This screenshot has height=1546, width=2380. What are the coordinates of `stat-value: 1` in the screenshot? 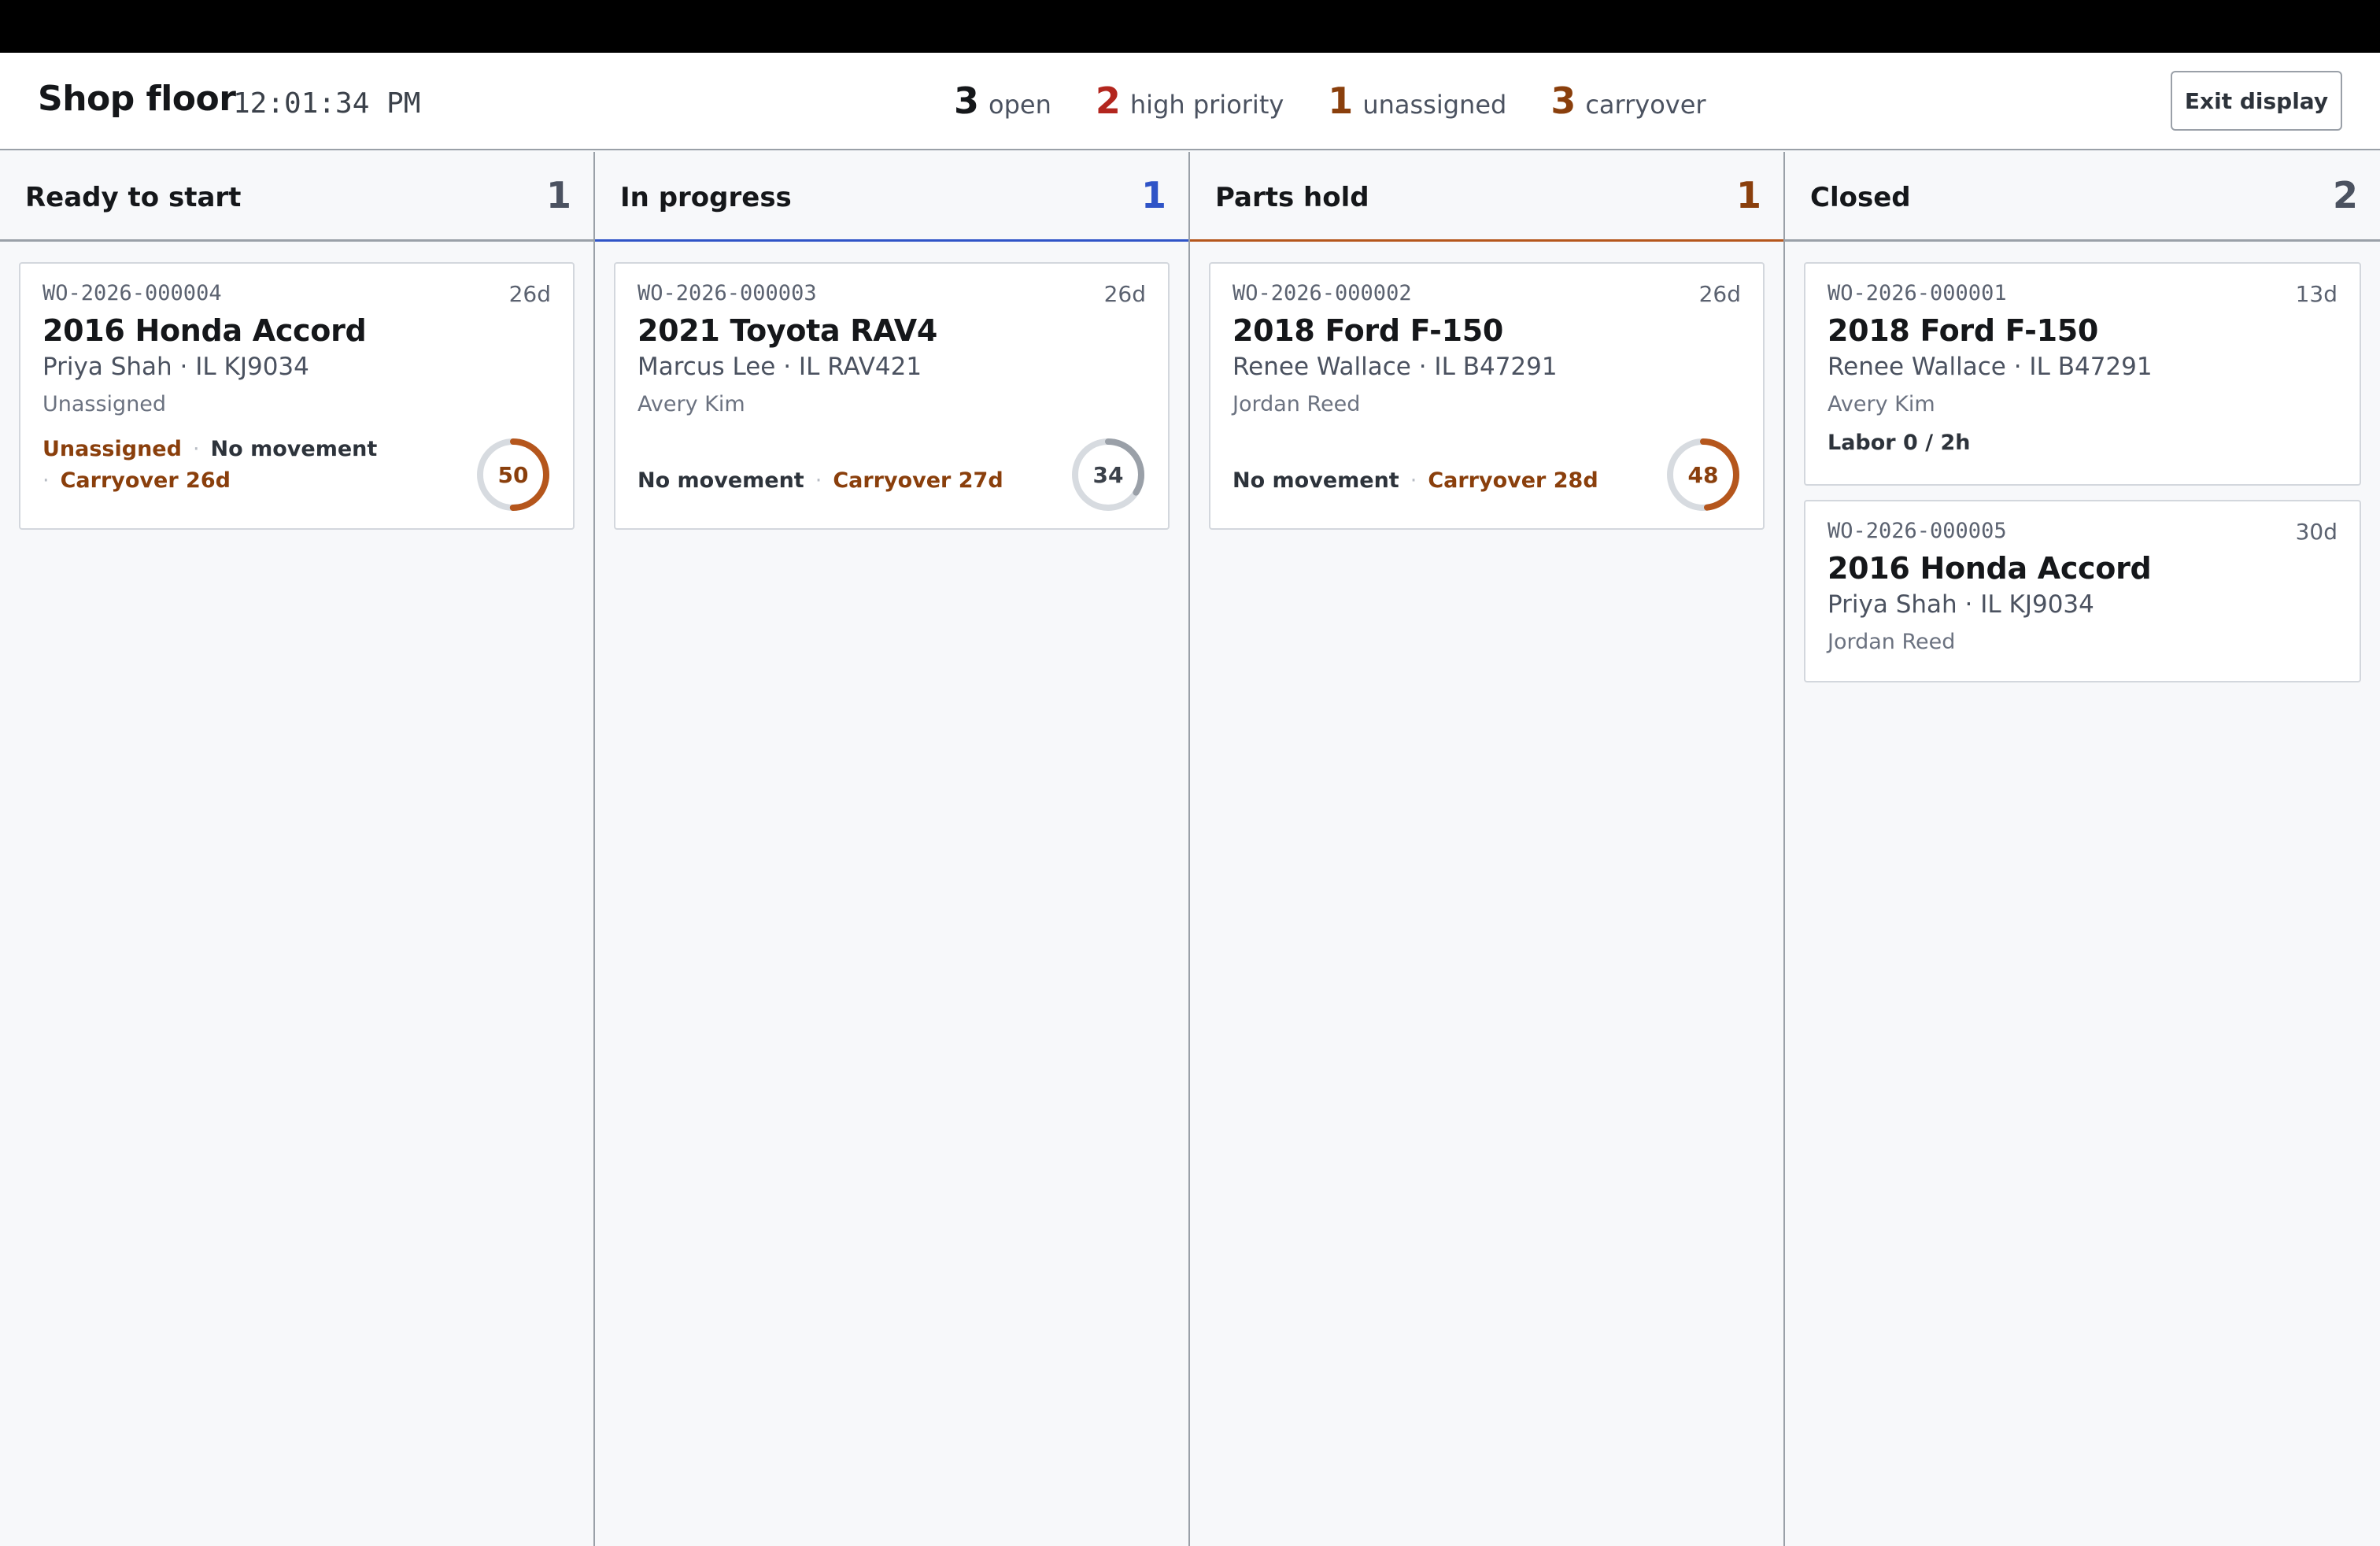 It's located at (1341, 101).